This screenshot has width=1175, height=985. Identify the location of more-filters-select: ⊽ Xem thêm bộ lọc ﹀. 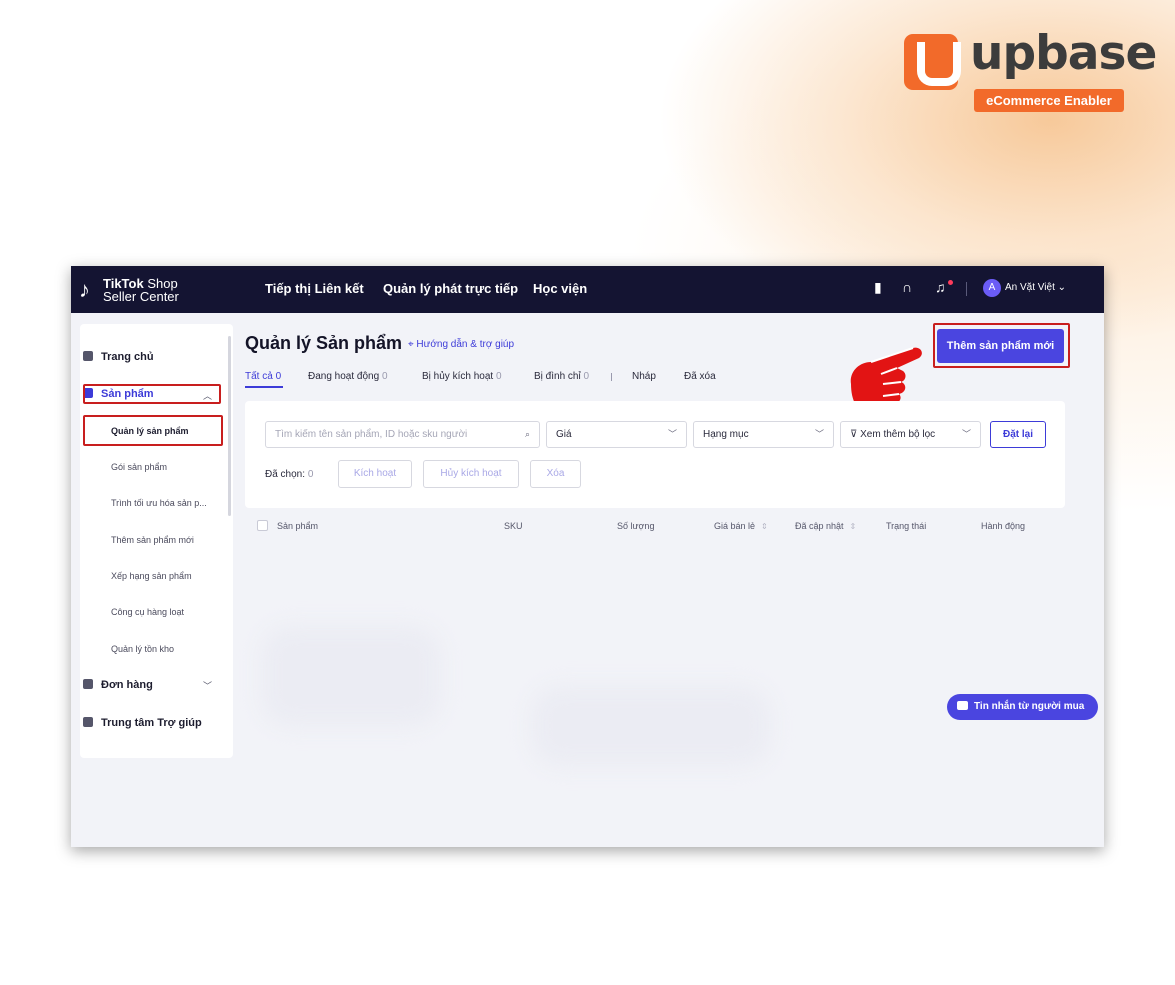
(910, 434).